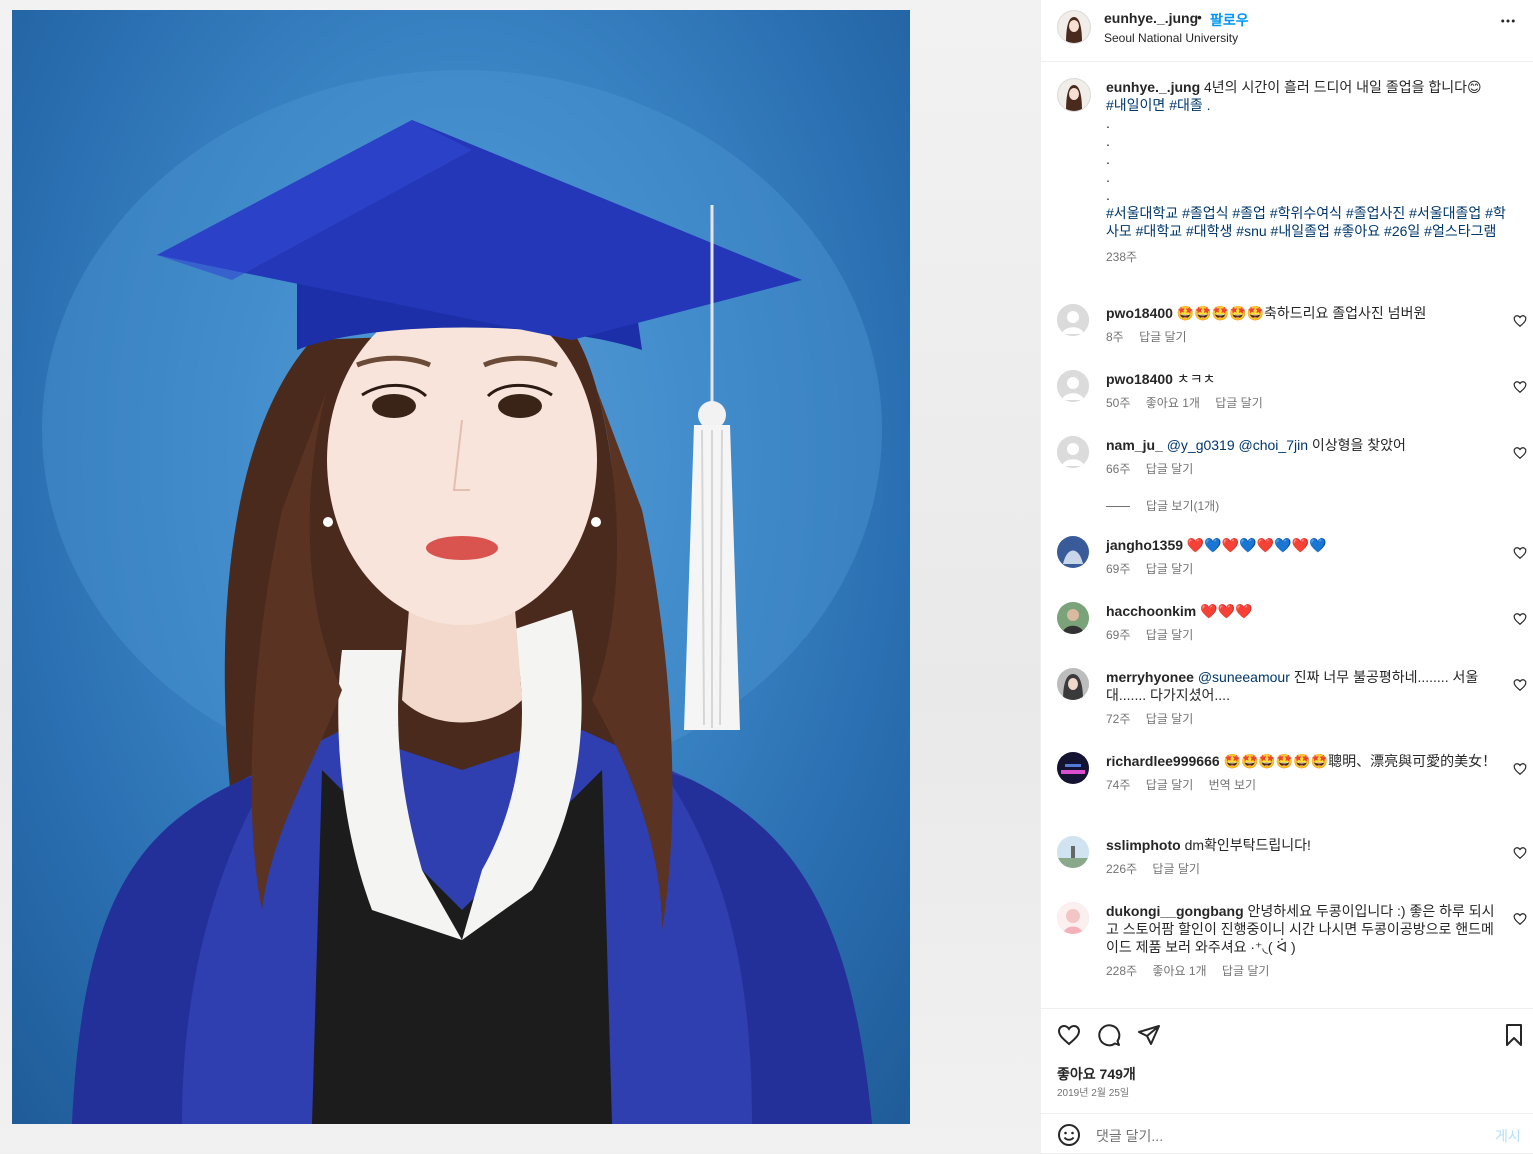 This screenshot has height=1154, width=1533. What do you see at coordinates (1144, 545) in the screenshot?
I see `comment-username: jangho1359` at bounding box center [1144, 545].